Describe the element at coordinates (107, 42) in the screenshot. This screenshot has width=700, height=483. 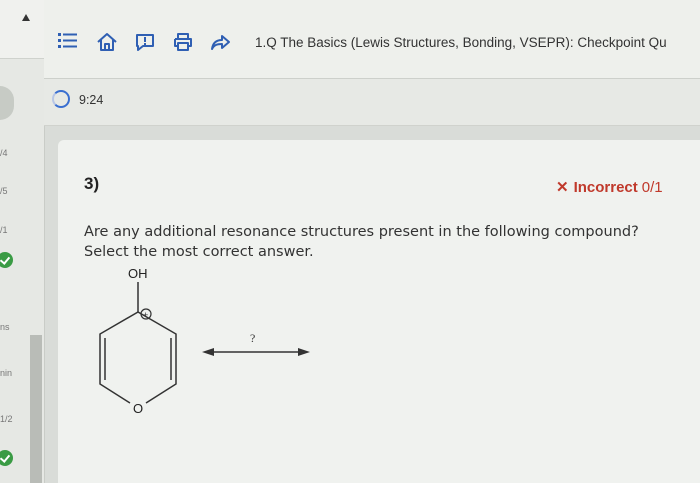
I see `home-icon` at that location.